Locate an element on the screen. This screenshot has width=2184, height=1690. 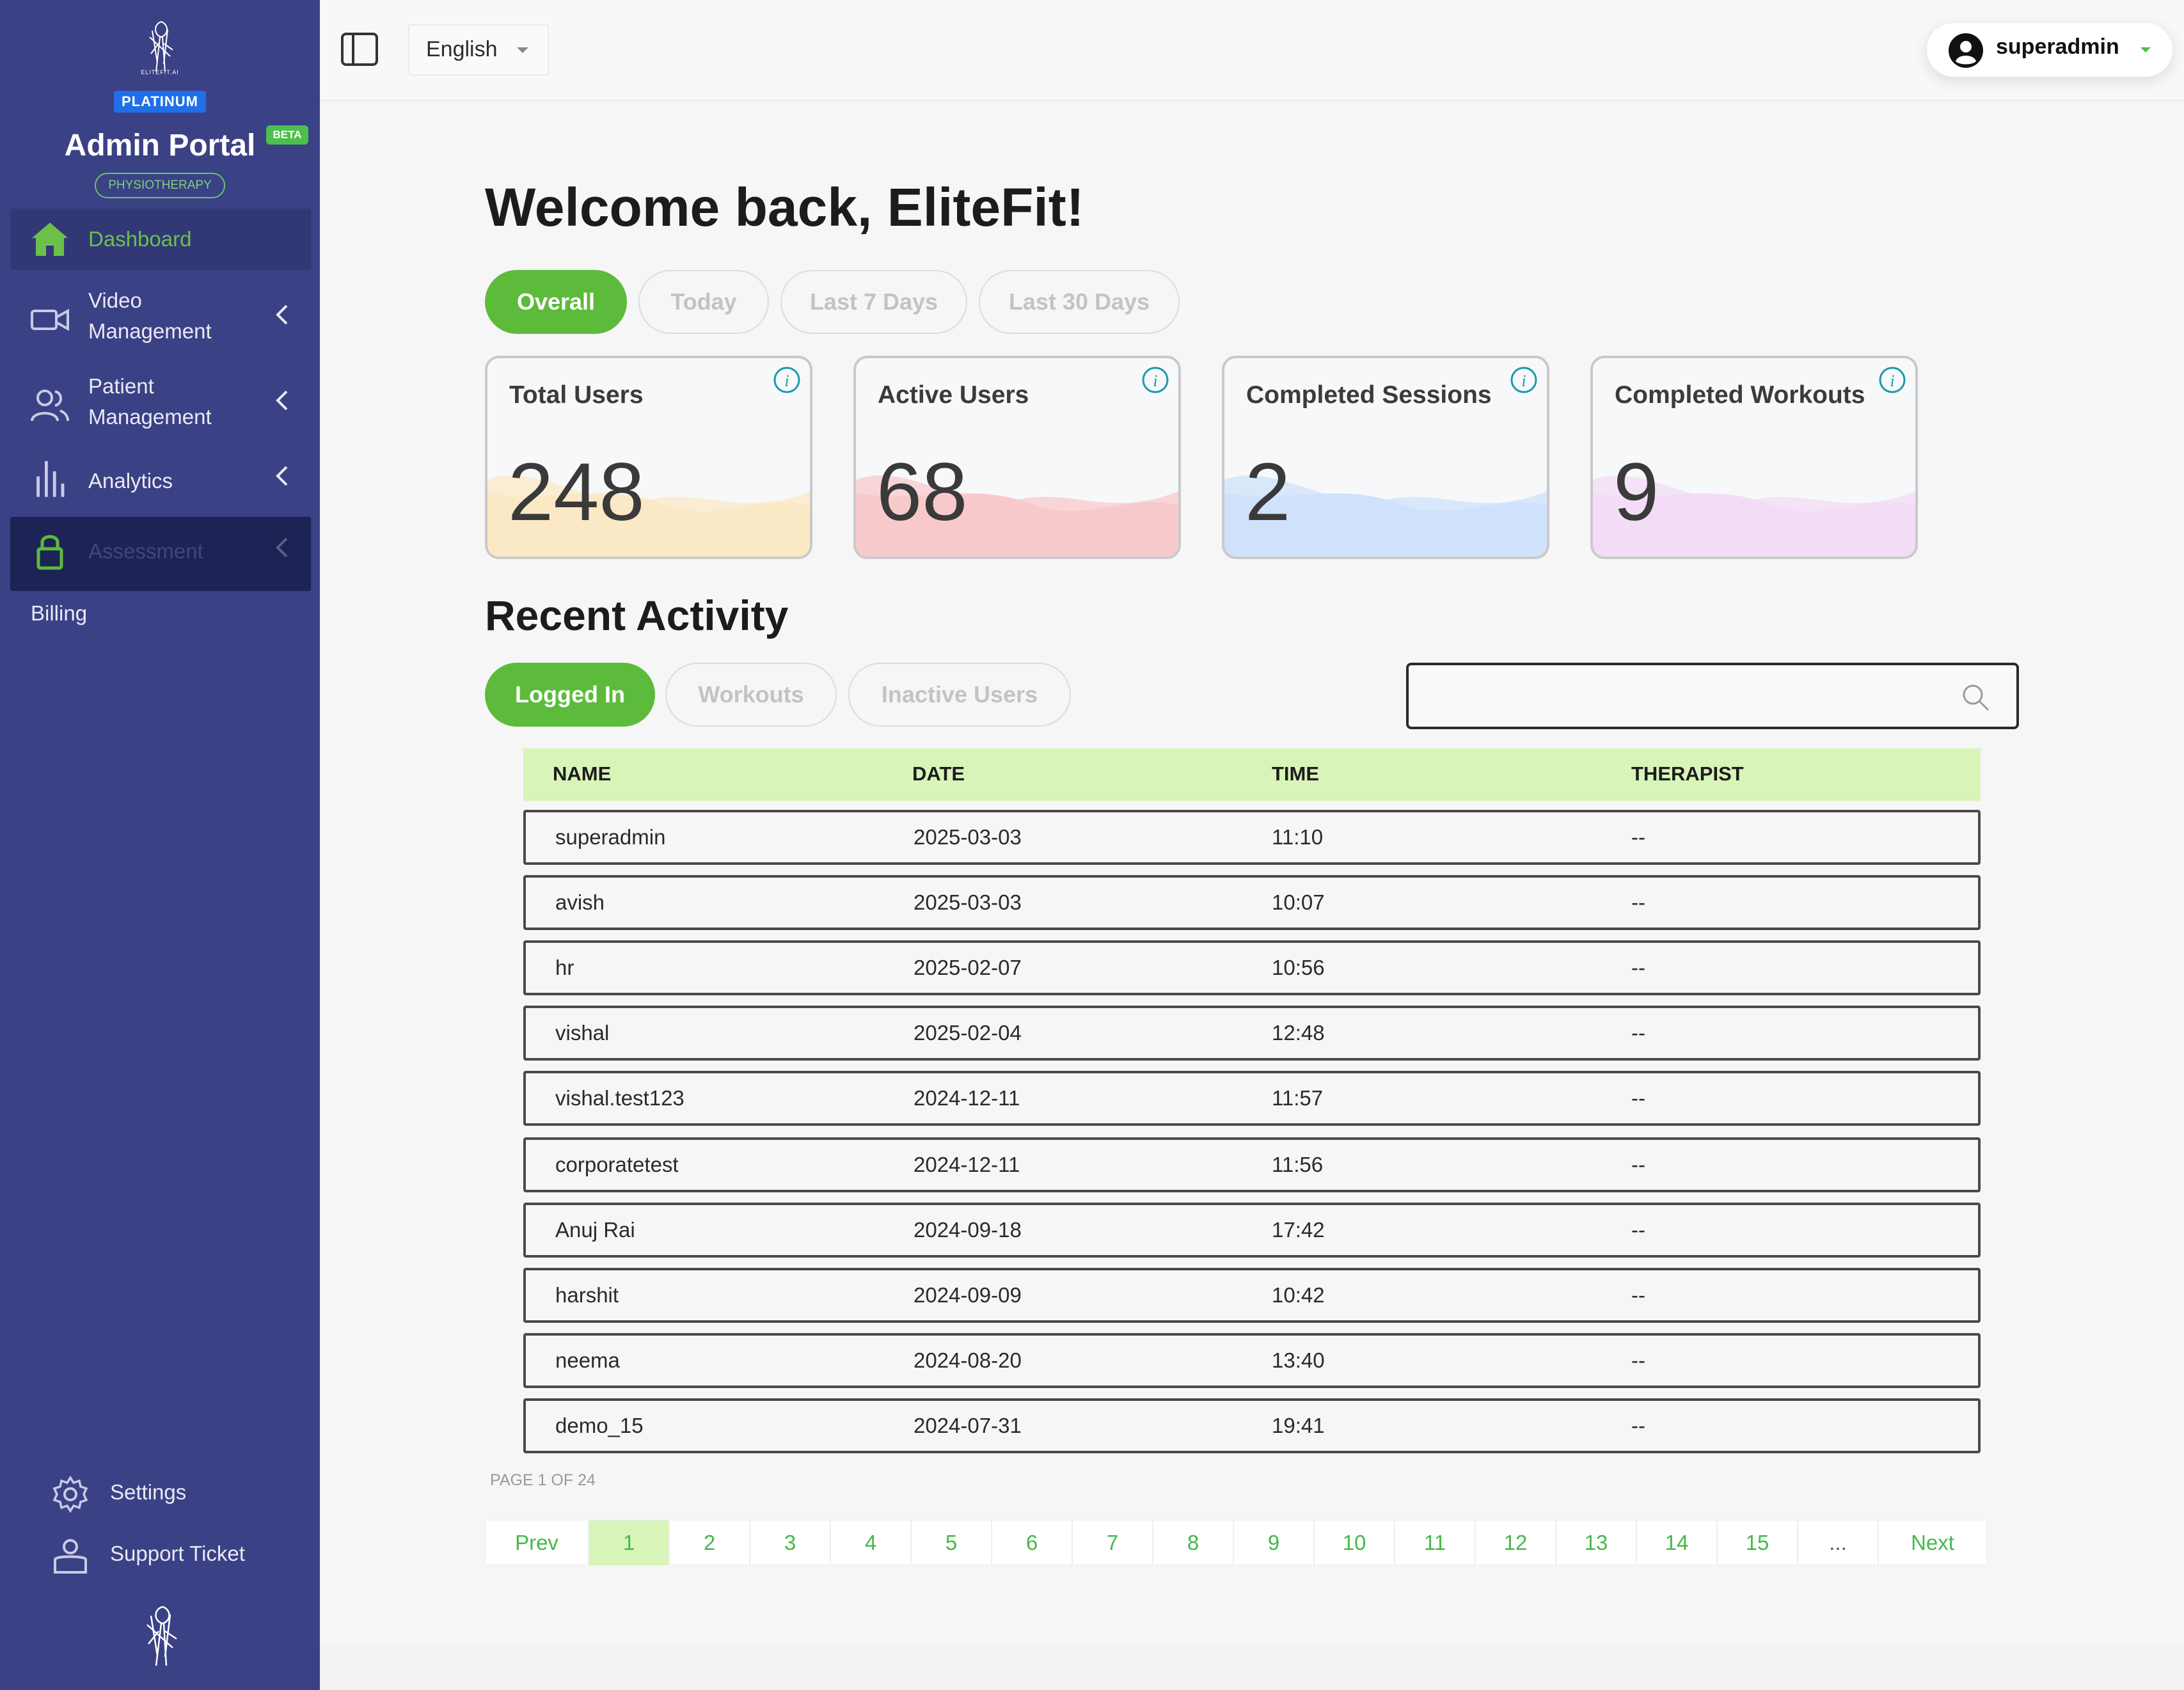
sidebar-item-assessment: Assessment is located at coordinates (160, 554).